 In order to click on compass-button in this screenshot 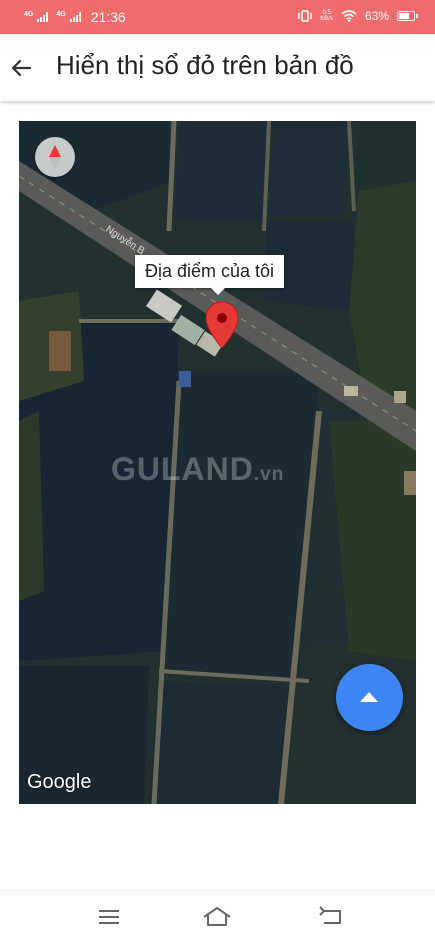, I will do `click(55, 157)`.